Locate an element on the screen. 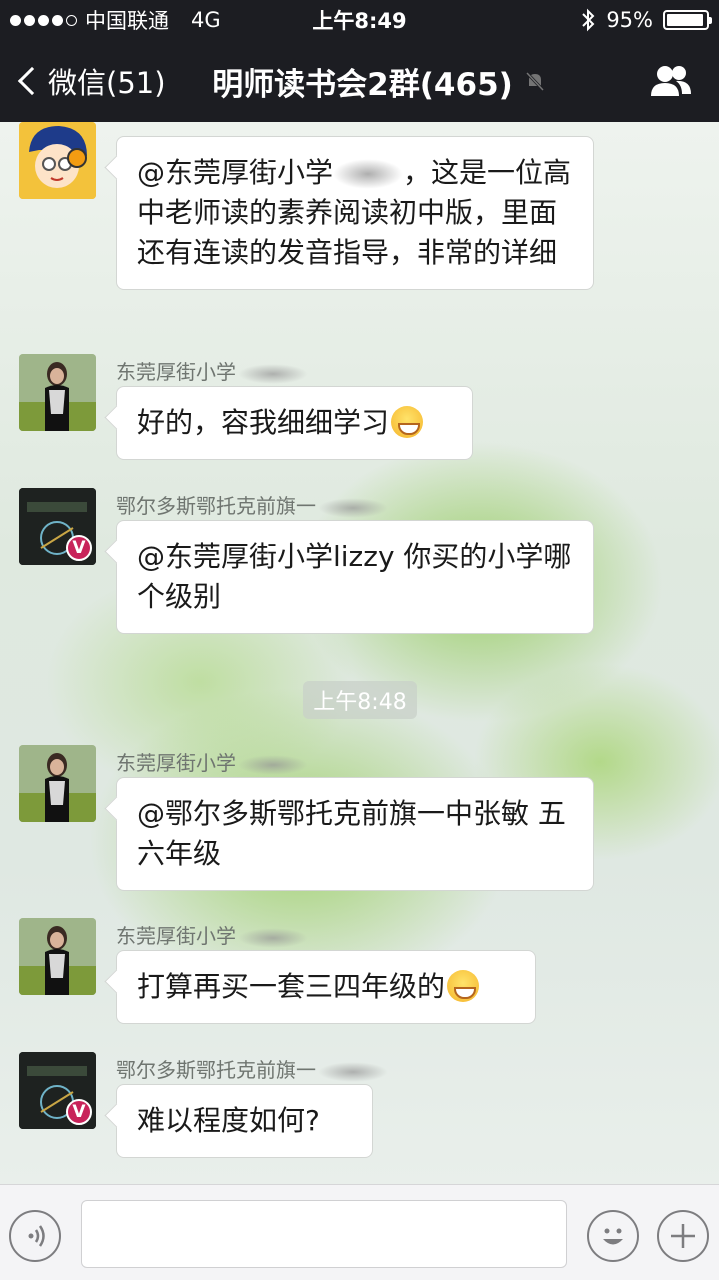 The height and width of the screenshot is (1280, 719). message-text: 打算再买一套三四年级的 is located at coordinates (291, 986).